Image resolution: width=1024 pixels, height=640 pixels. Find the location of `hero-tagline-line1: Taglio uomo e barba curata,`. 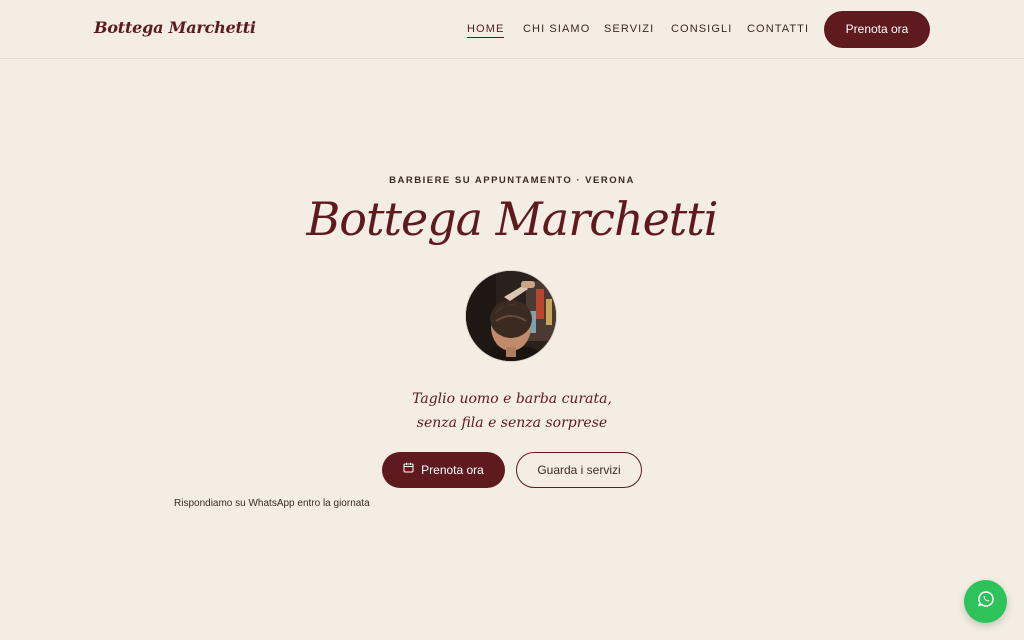

hero-tagline-line1: Taglio uomo e barba curata, is located at coordinates (512, 399).